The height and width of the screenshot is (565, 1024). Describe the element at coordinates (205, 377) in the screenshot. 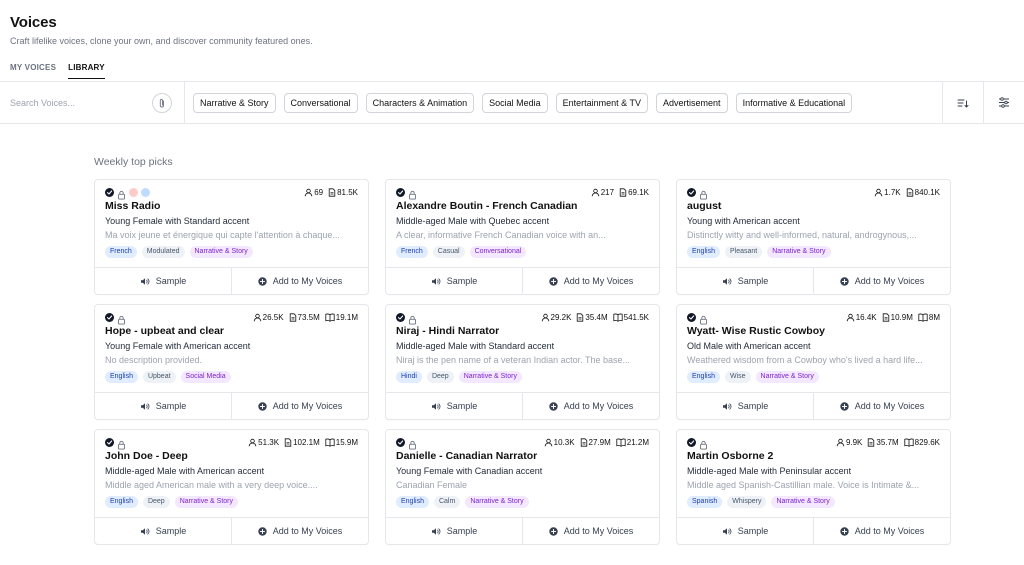

I see `category-tag: Social Media` at that location.